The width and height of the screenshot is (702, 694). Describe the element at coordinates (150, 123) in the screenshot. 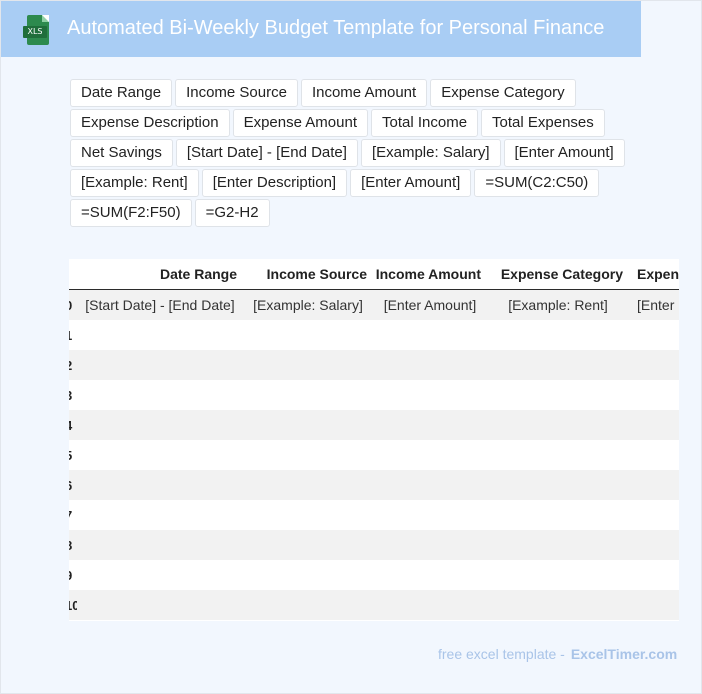

I see `chip: Expense Description` at that location.